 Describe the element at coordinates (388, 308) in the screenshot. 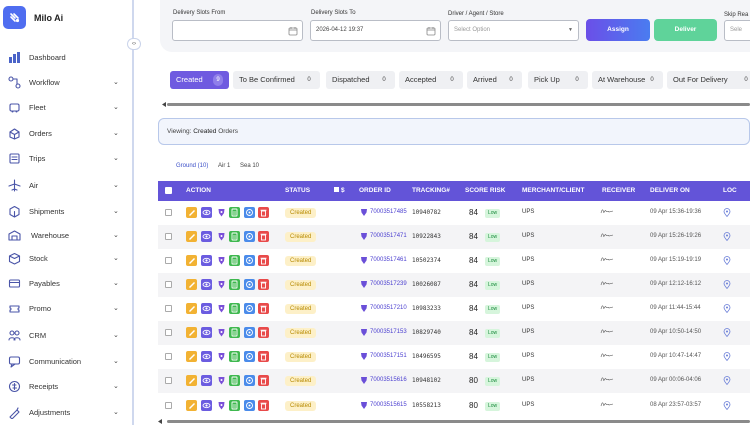

I see `order-id-link: 70003517210` at that location.